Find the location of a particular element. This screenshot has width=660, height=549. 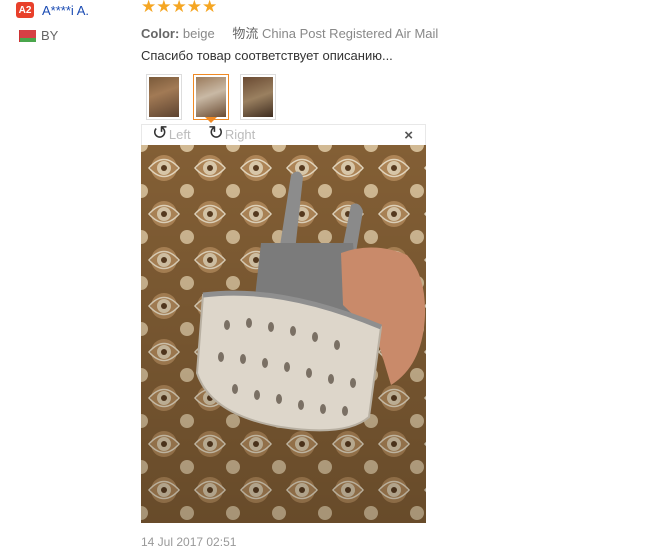

color-label: Color: is located at coordinates (160, 33).